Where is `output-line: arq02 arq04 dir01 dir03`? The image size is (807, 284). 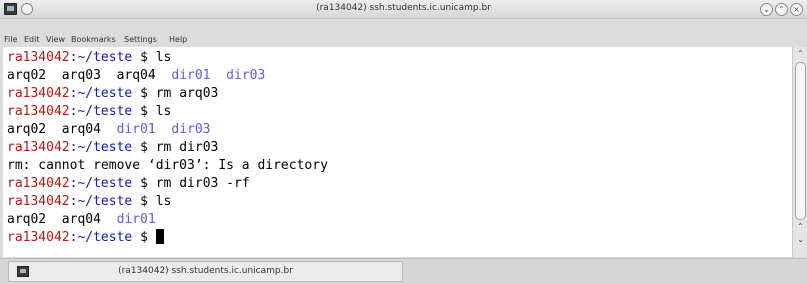 output-line: arq02 arq04 dir01 dir03 is located at coordinates (109, 130).